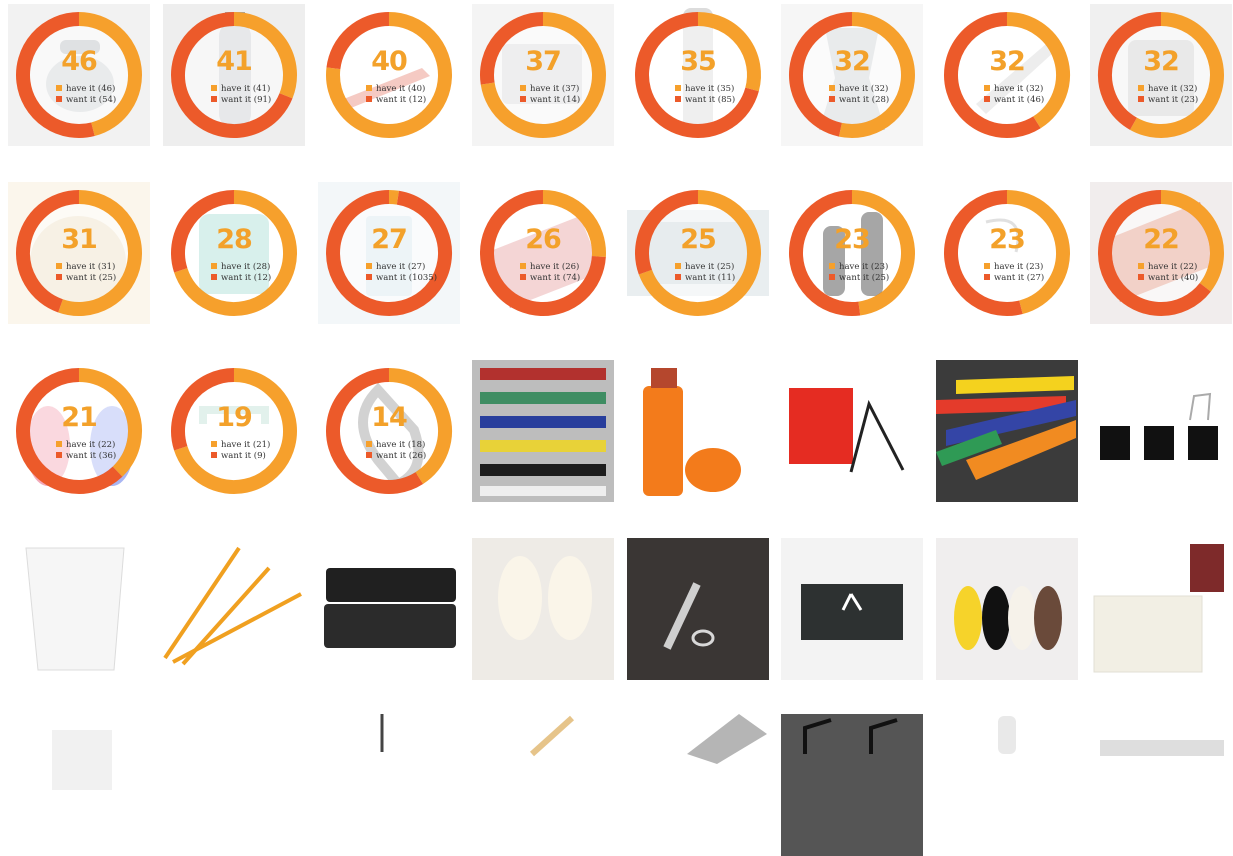 Image resolution: width=1233 pixels, height=856 pixels. Describe the element at coordinates (241, 100) in the screenshot. I see `legend-entry-want: want it (91)` at that location.